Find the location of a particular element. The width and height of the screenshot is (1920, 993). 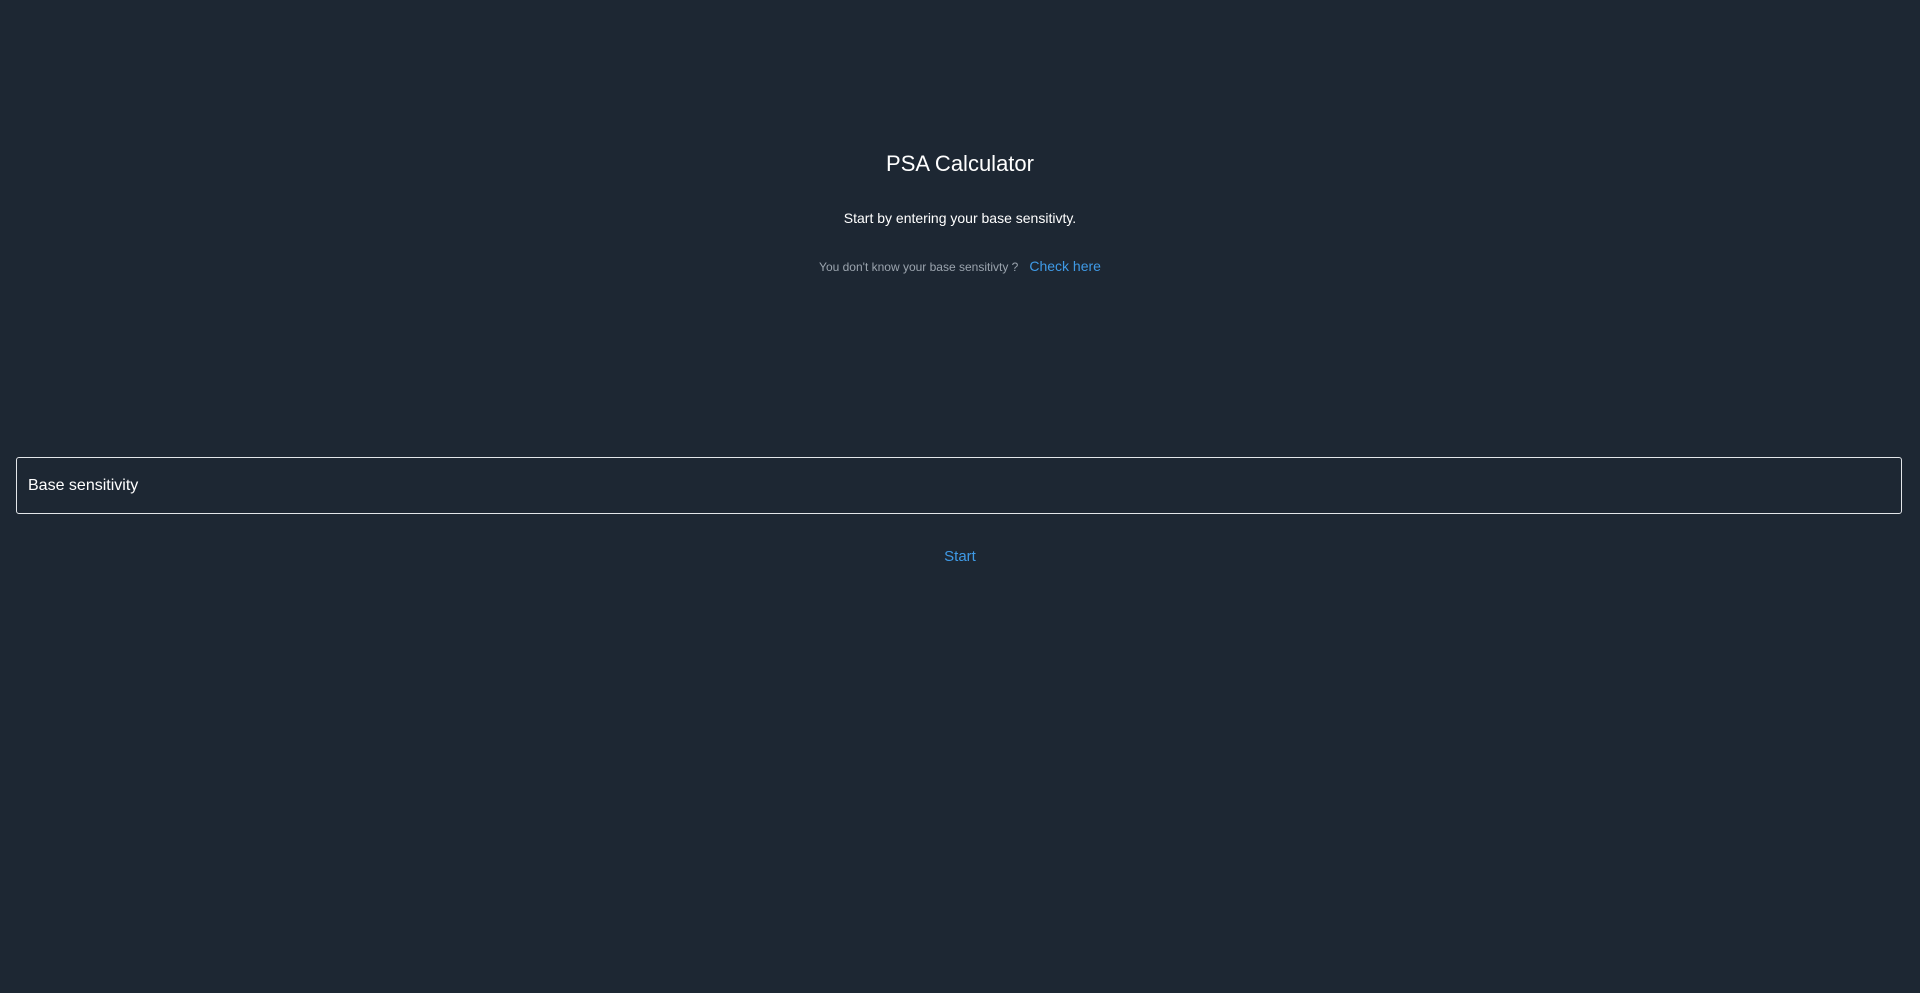

base-sensitivity-input is located at coordinates (959, 485).